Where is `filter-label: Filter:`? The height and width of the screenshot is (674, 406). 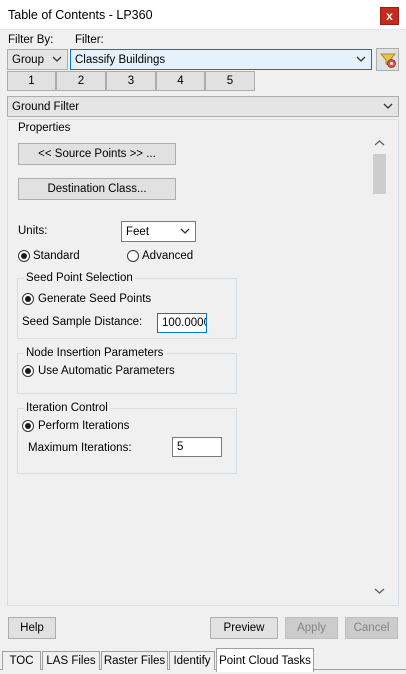
filter-label: Filter: is located at coordinates (89, 40).